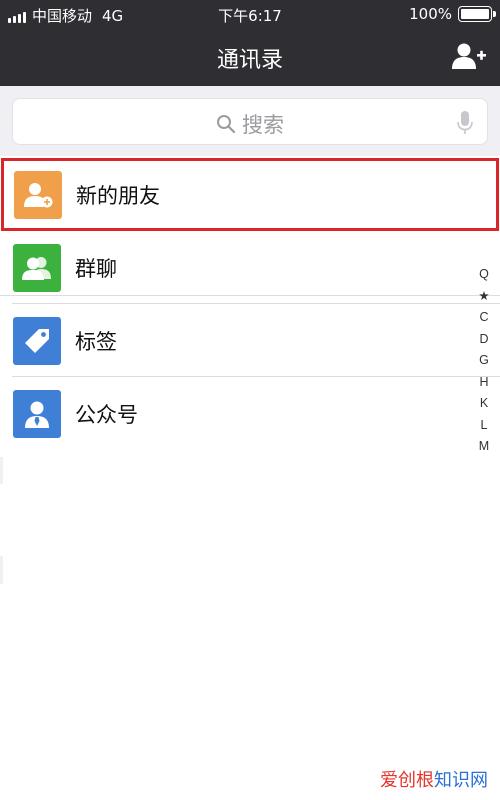 The width and height of the screenshot is (500, 800). I want to click on nav-bar: 通讯录, so click(250, 57).